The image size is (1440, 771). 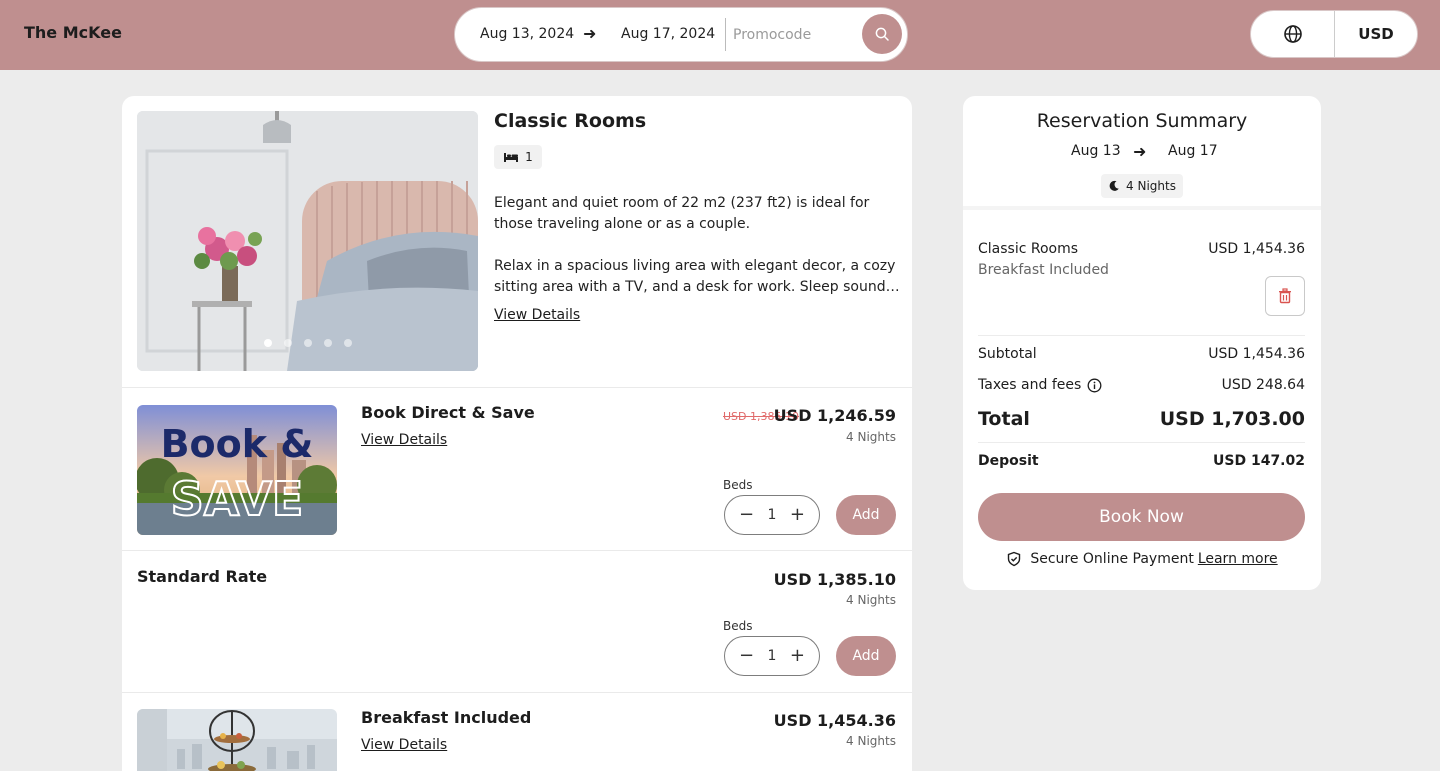 I want to click on search-divider, so click(x=725, y=34).